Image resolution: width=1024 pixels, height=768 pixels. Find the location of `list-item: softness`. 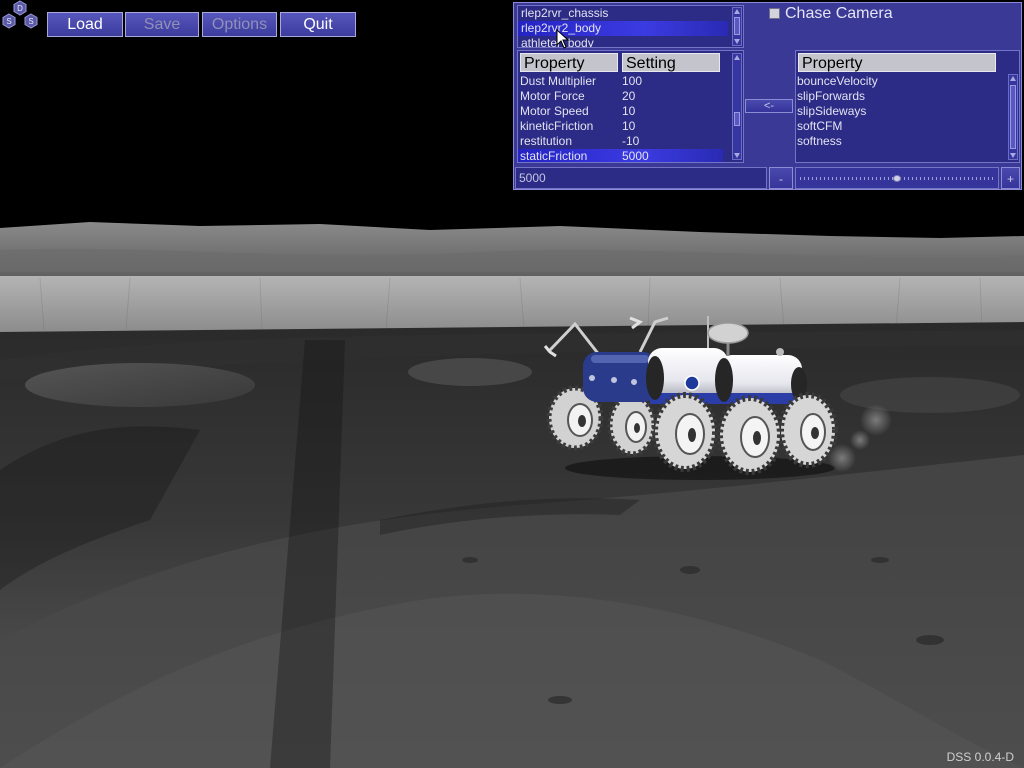

list-item: softness is located at coordinates (898, 141).